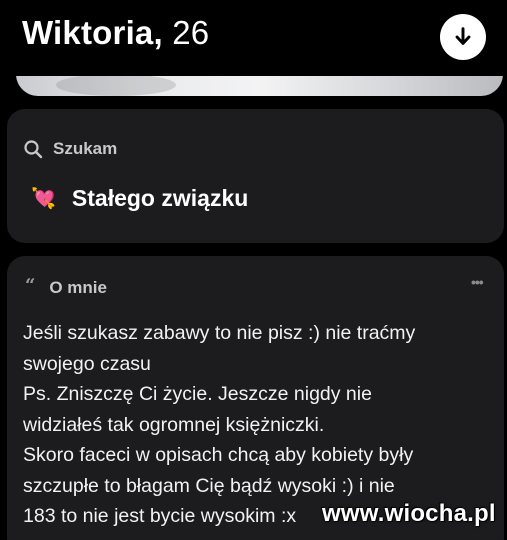  What do you see at coordinates (85, 148) in the screenshot?
I see `looking-for-label: Szukam` at bounding box center [85, 148].